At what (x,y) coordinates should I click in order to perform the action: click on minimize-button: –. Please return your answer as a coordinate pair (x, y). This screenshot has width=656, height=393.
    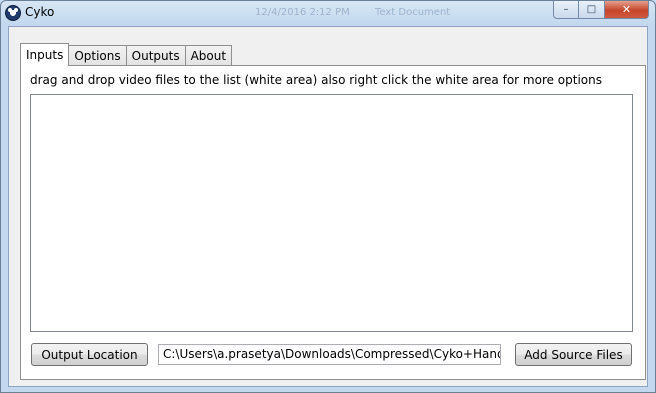
    Looking at the image, I should click on (566, 10).